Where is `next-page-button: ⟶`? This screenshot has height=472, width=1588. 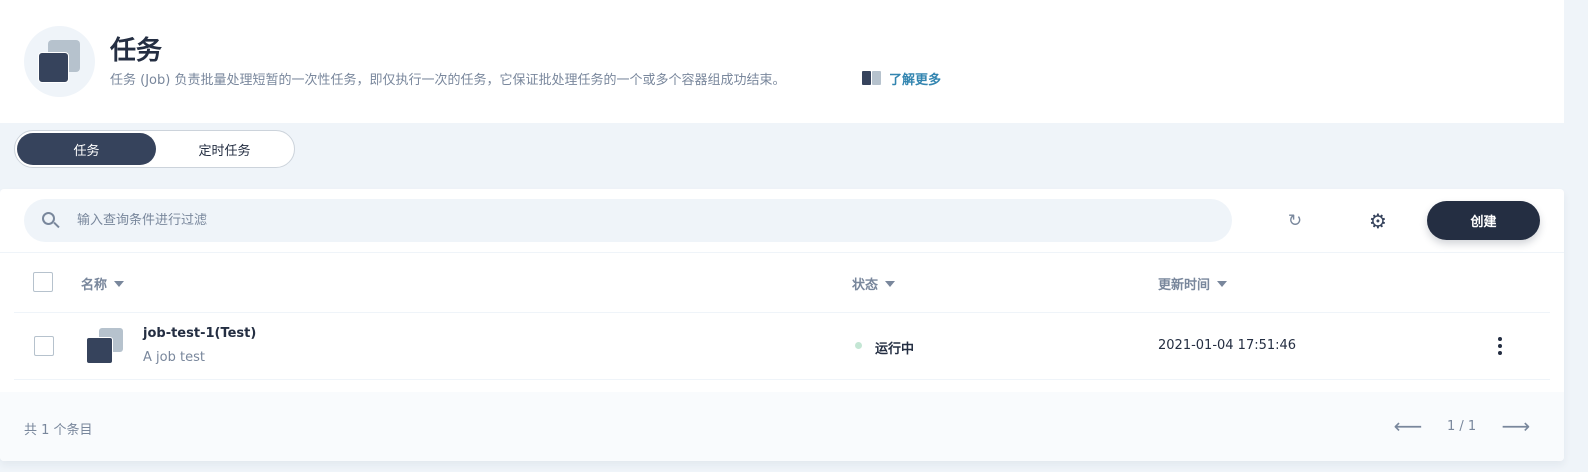
next-page-button: ⟶ is located at coordinates (1516, 426).